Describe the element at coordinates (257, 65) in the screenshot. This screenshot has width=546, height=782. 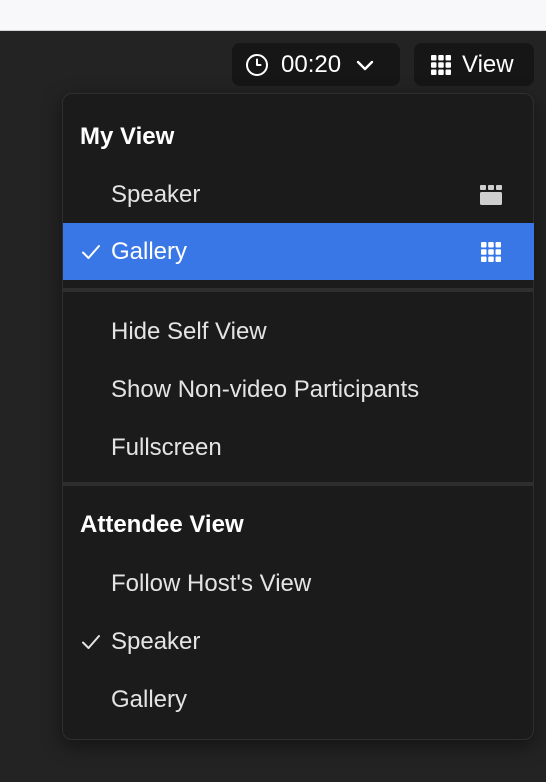
I see `clock-icon` at that location.